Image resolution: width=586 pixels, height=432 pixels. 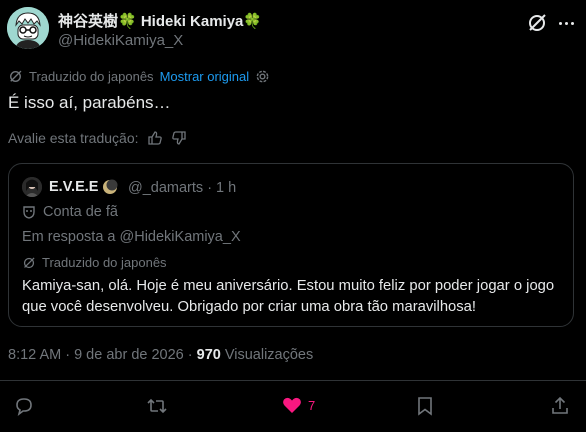 I want to click on translation-bar: Traduzido do japonês Mostrar original, so click(x=139, y=76).